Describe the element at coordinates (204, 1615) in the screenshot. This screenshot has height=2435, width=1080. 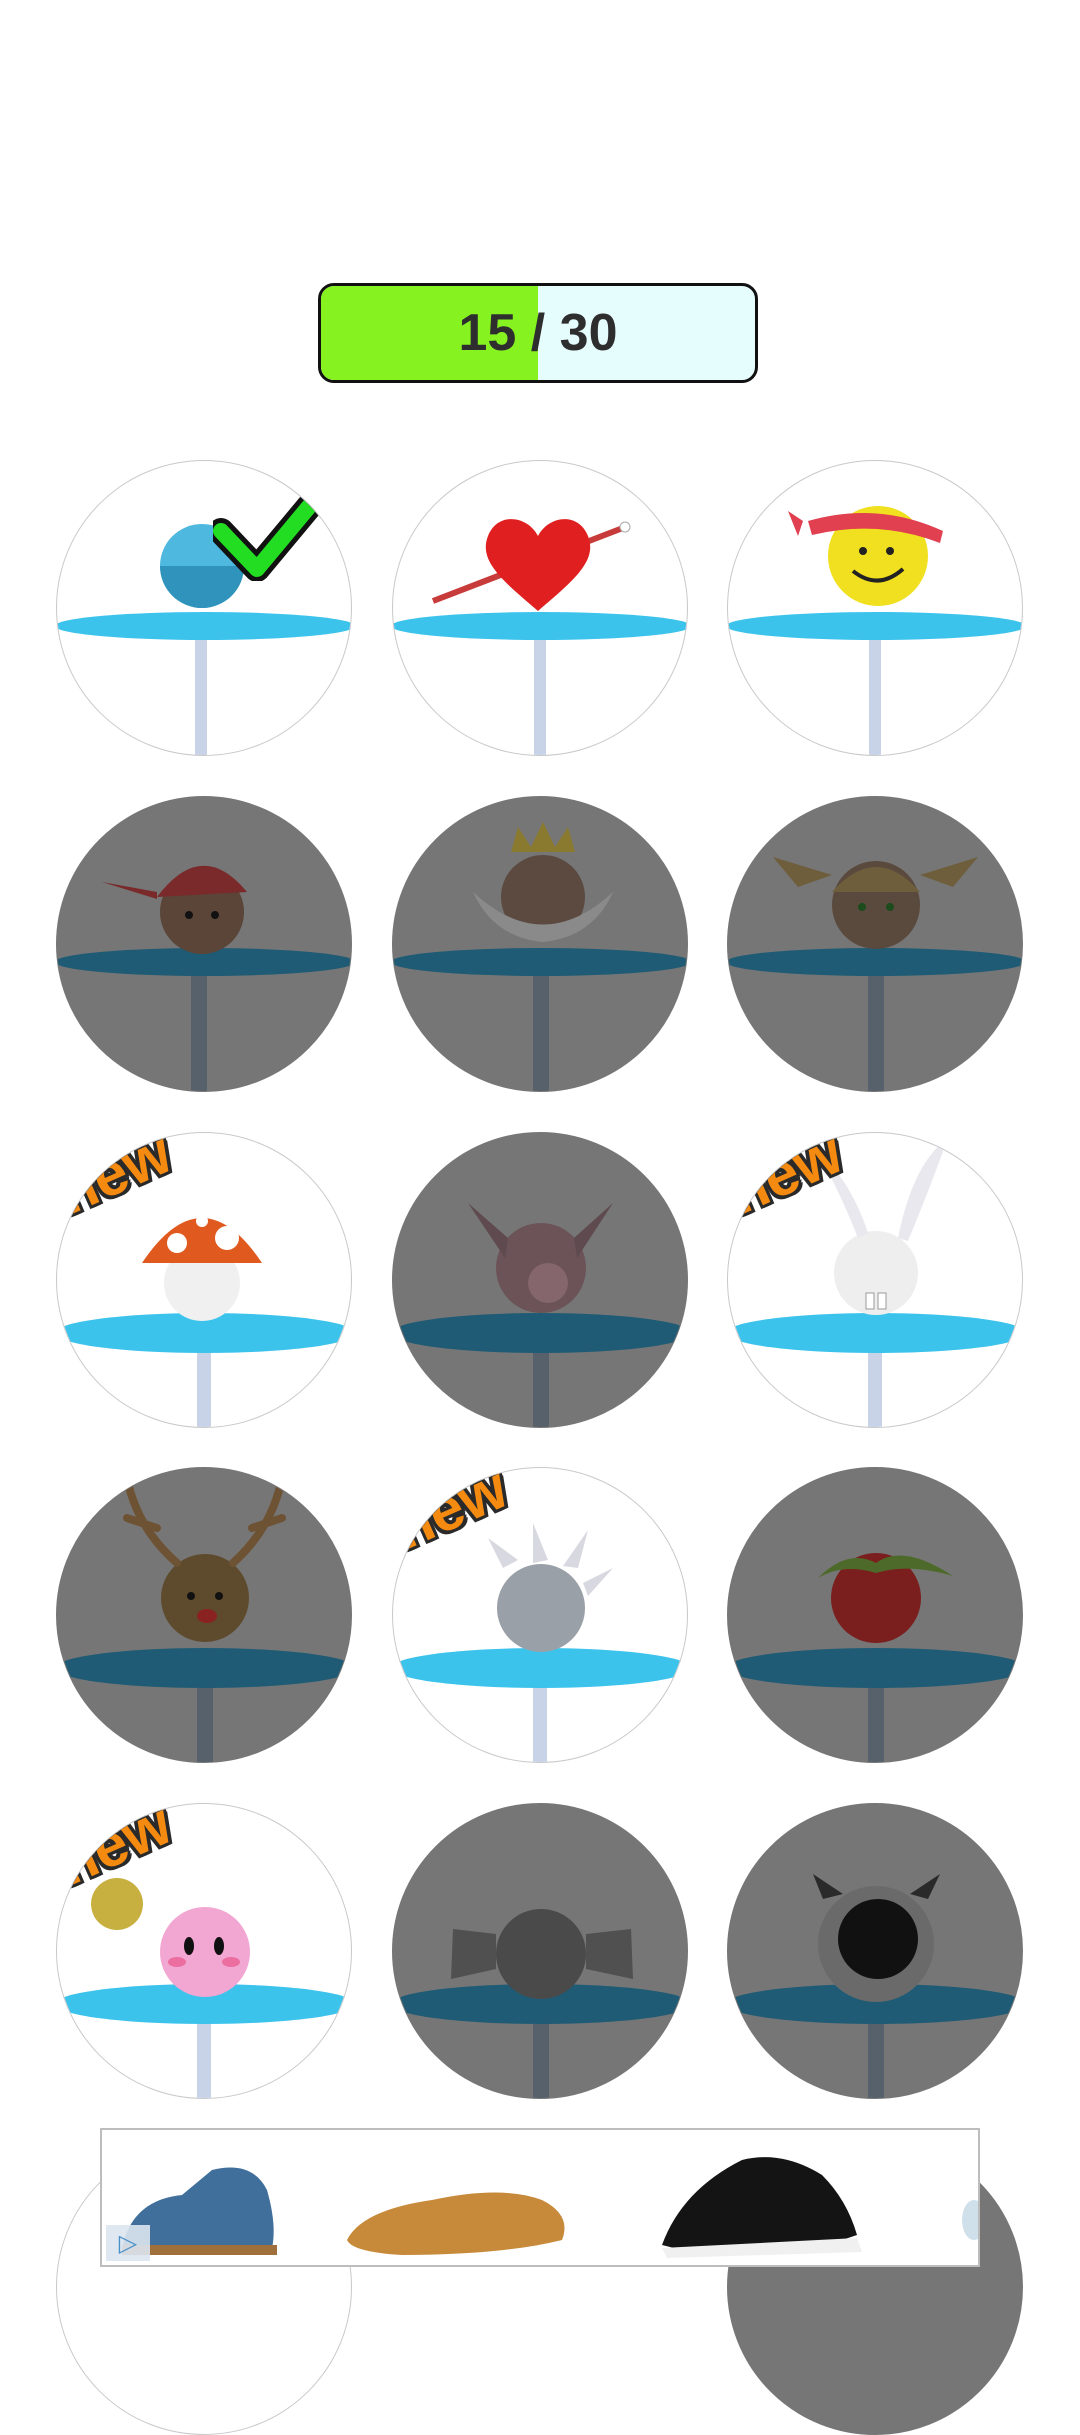
I see `skin-cell-reindeer` at that location.